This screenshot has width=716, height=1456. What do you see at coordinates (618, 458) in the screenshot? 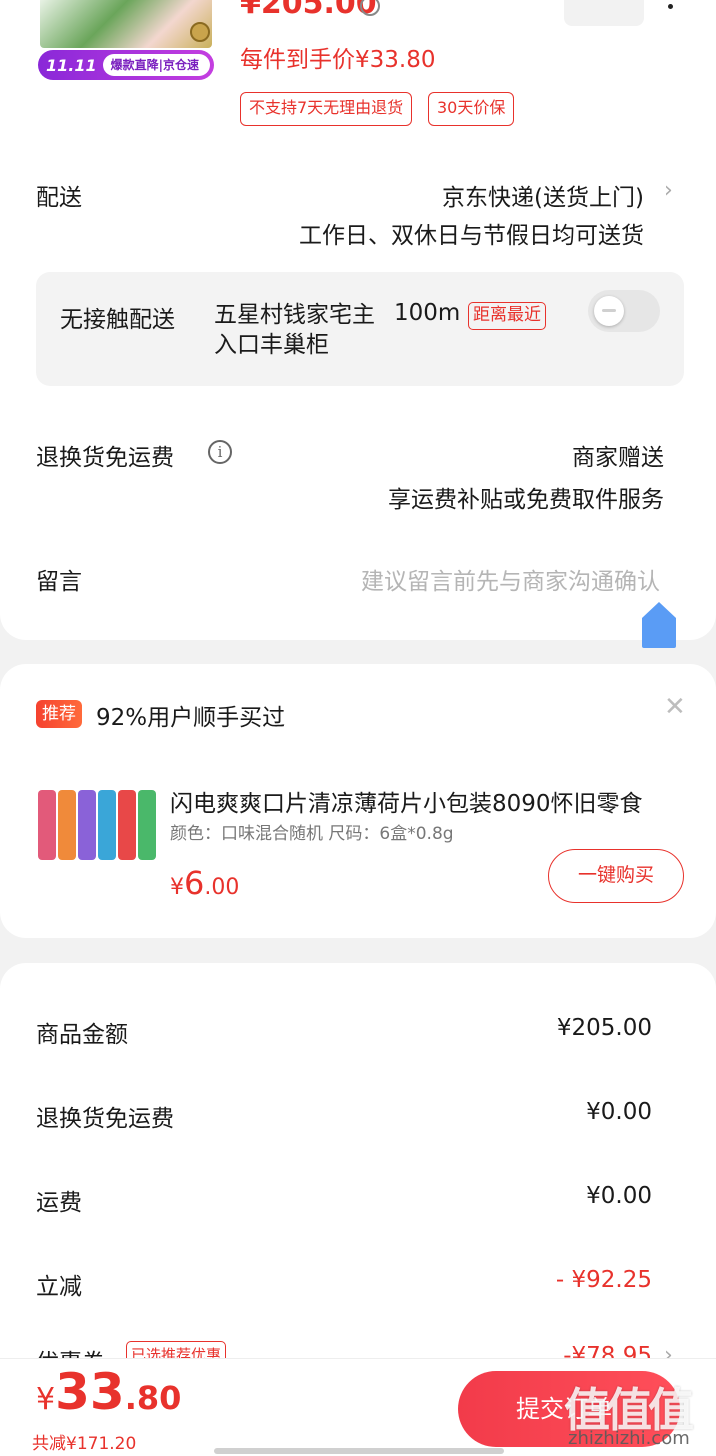
I see `return-shipping-value: 商家赠送` at bounding box center [618, 458].